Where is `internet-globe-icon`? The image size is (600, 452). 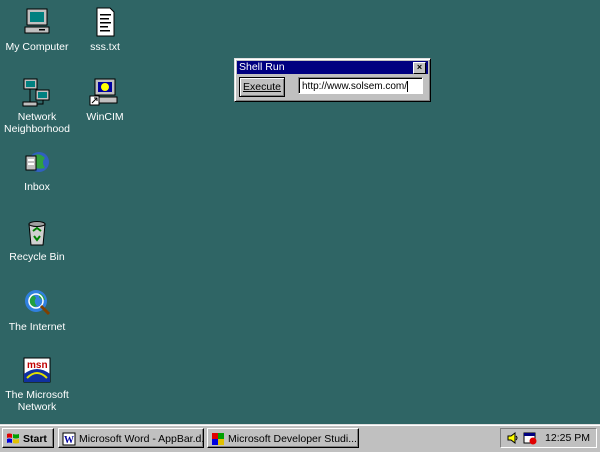 internet-globe-icon is located at coordinates (38, 303).